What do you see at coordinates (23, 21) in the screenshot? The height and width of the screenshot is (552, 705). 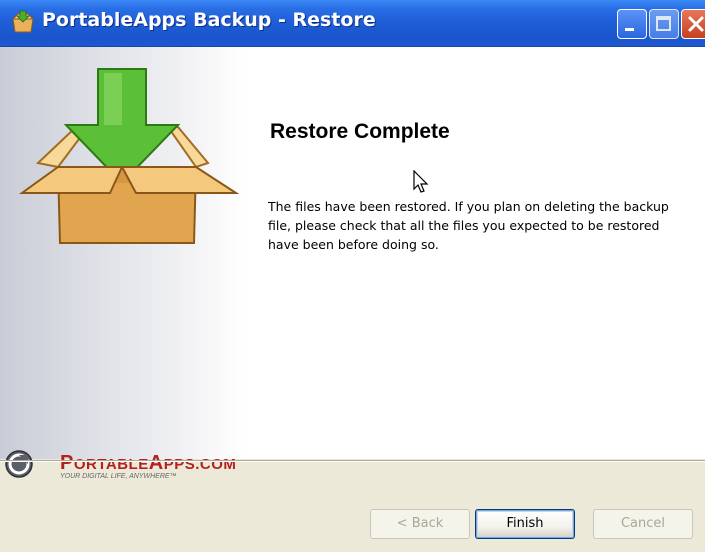 I see `package-icon` at bounding box center [23, 21].